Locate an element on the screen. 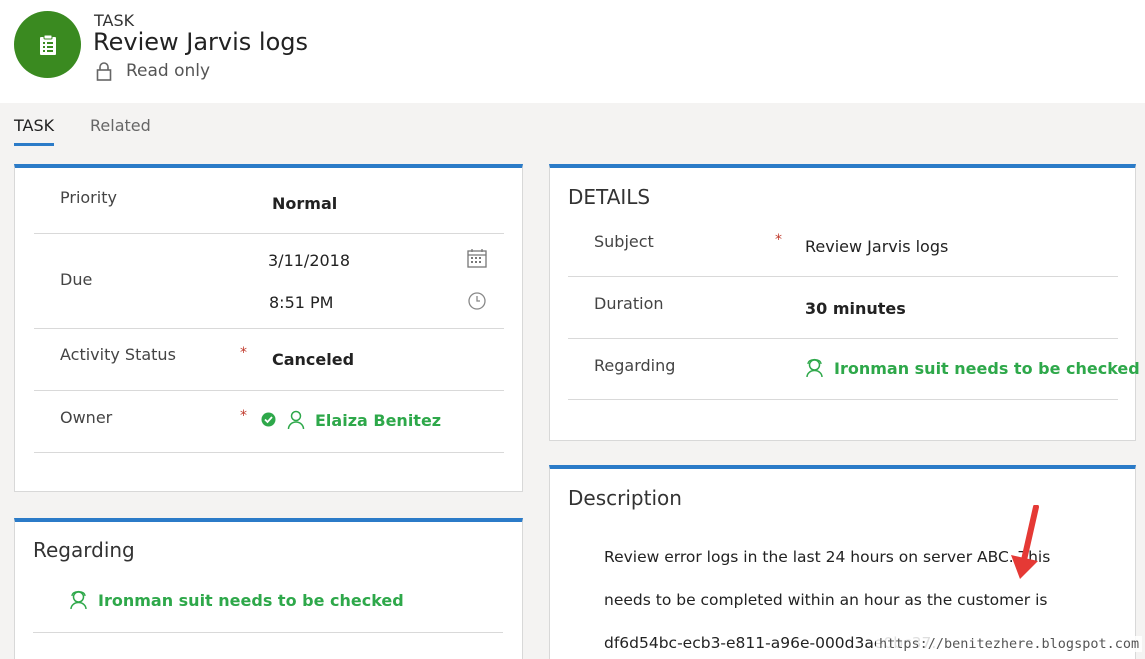 The image size is (1145, 659). blog-watermark: https://benitezhere.blogspot.com is located at coordinates (1009, 644).